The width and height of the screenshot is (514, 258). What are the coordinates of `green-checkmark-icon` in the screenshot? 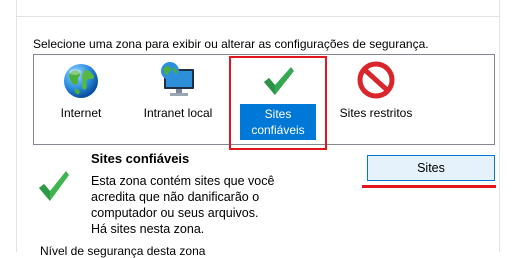 It's located at (54, 185).